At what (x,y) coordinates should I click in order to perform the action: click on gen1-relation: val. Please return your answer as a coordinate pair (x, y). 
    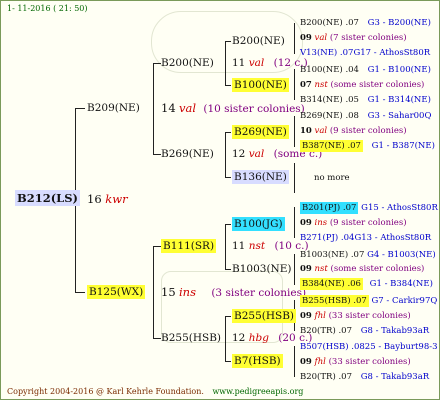
    Looking at the image, I should click on (187, 108).